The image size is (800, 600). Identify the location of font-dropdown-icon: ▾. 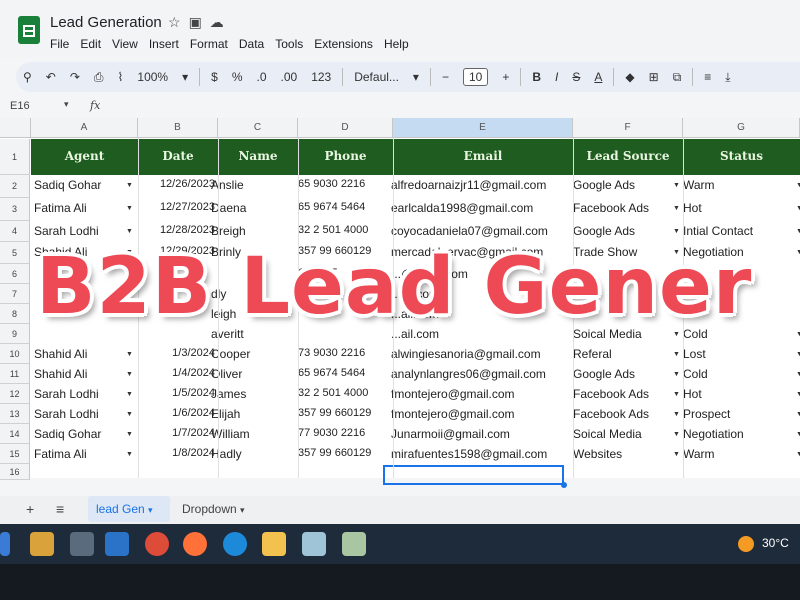
(416, 77).